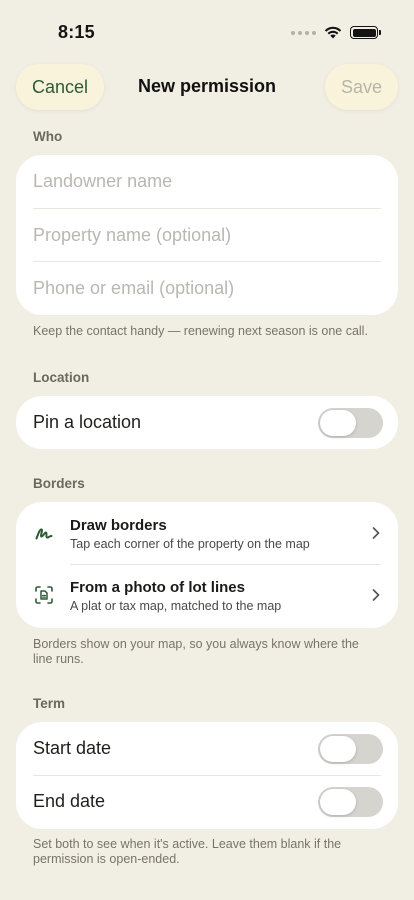 This screenshot has height=900, width=414. Describe the element at coordinates (203, 235) in the screenshot. I see `property-name-input` at that location.